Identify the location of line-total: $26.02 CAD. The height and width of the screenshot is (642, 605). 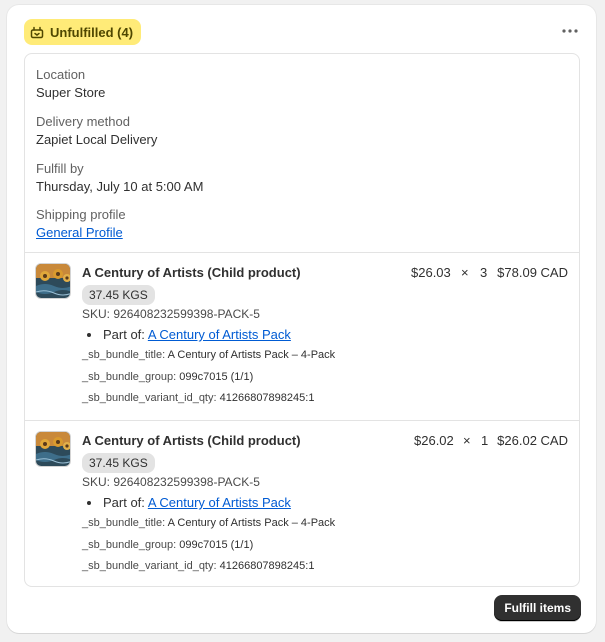
(532, 440).